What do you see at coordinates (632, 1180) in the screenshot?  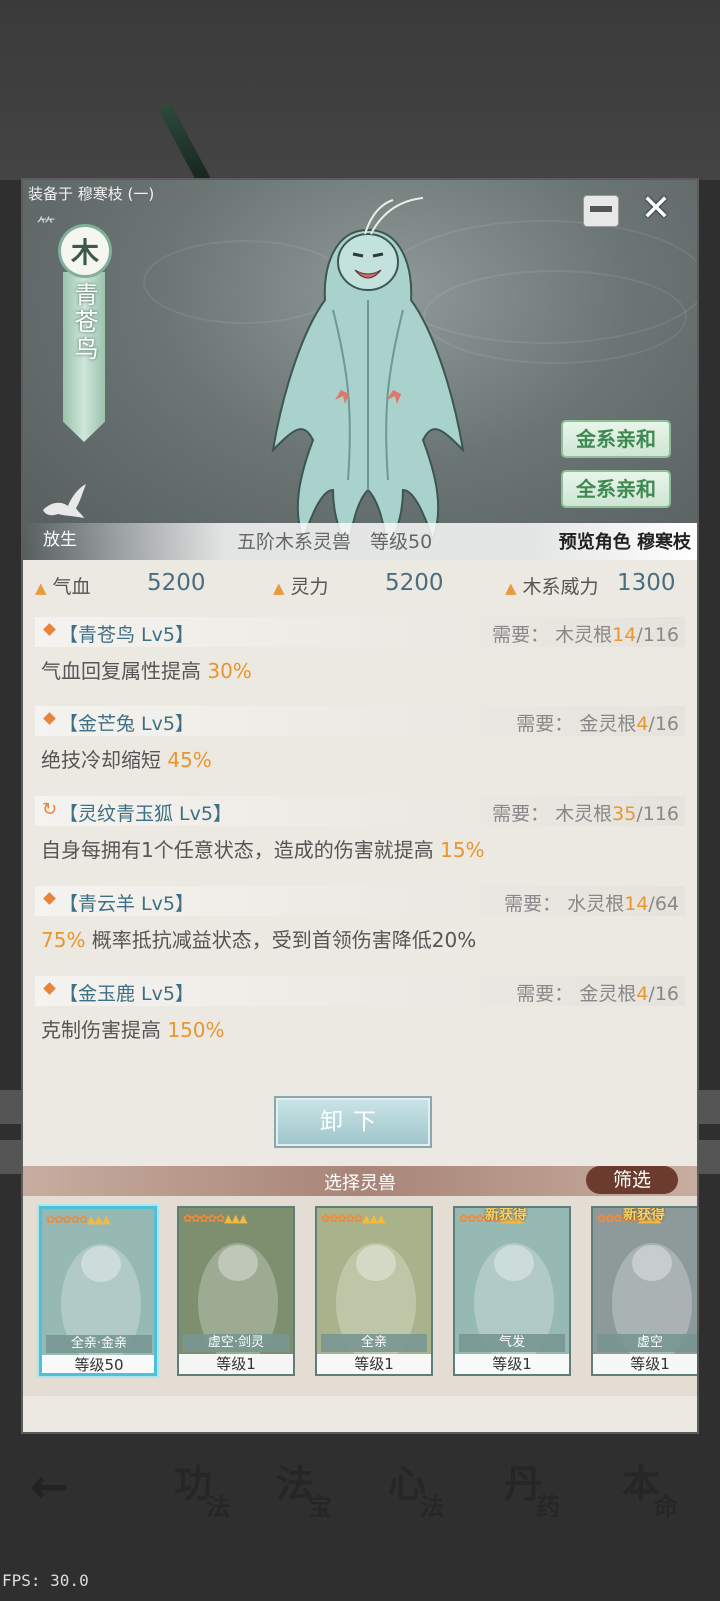 I see `filter-button: 筛选` at bounding box center [632, 1180].